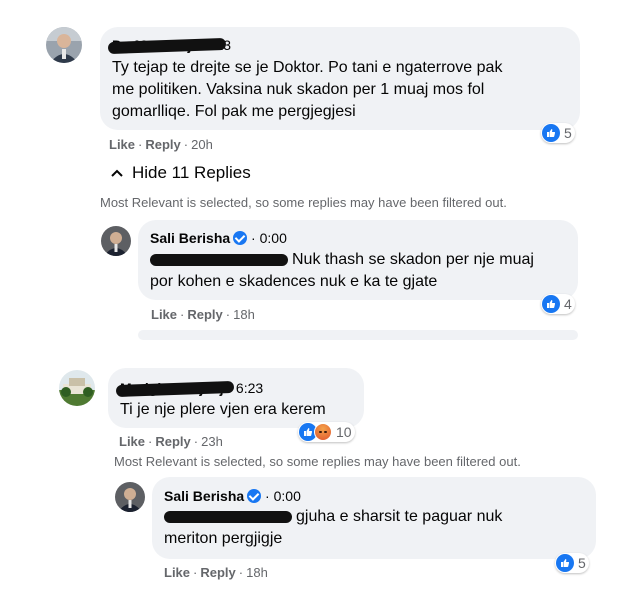  Describe the element at coordinates (399, 516) in the screenshot. I see `reply2-text-line-1-content: gjuha e sharsit te paguar nuk` at that location.